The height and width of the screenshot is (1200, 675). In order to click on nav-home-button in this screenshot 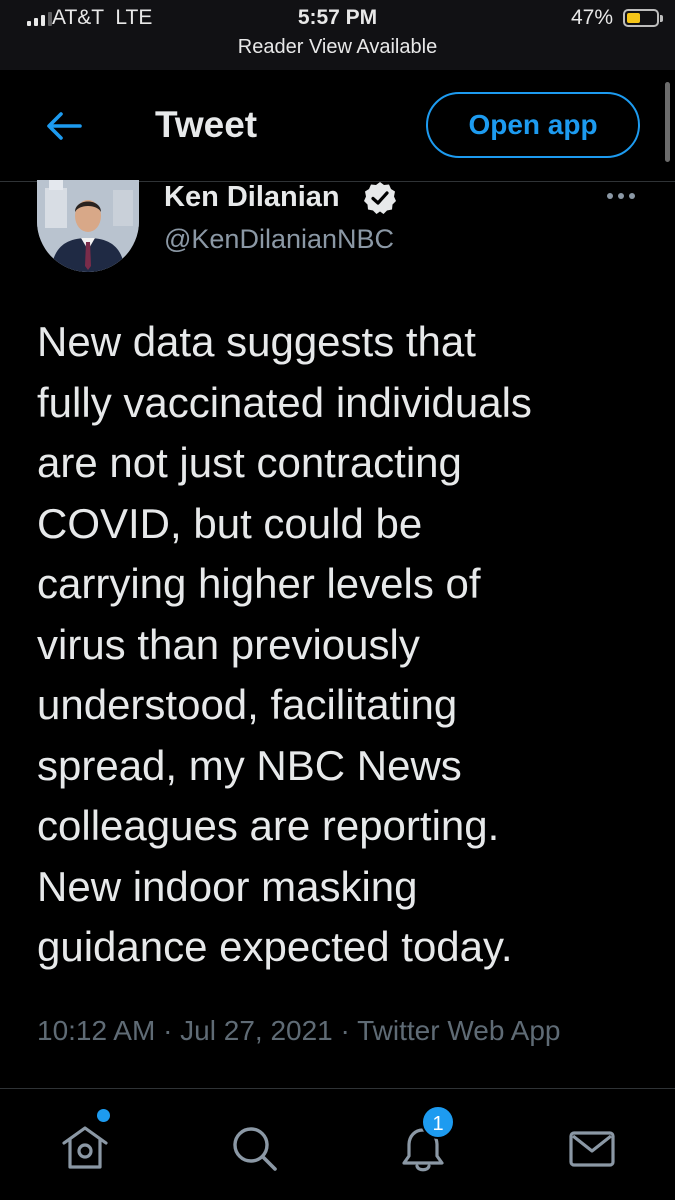, I will do `click(80, 1144)`.